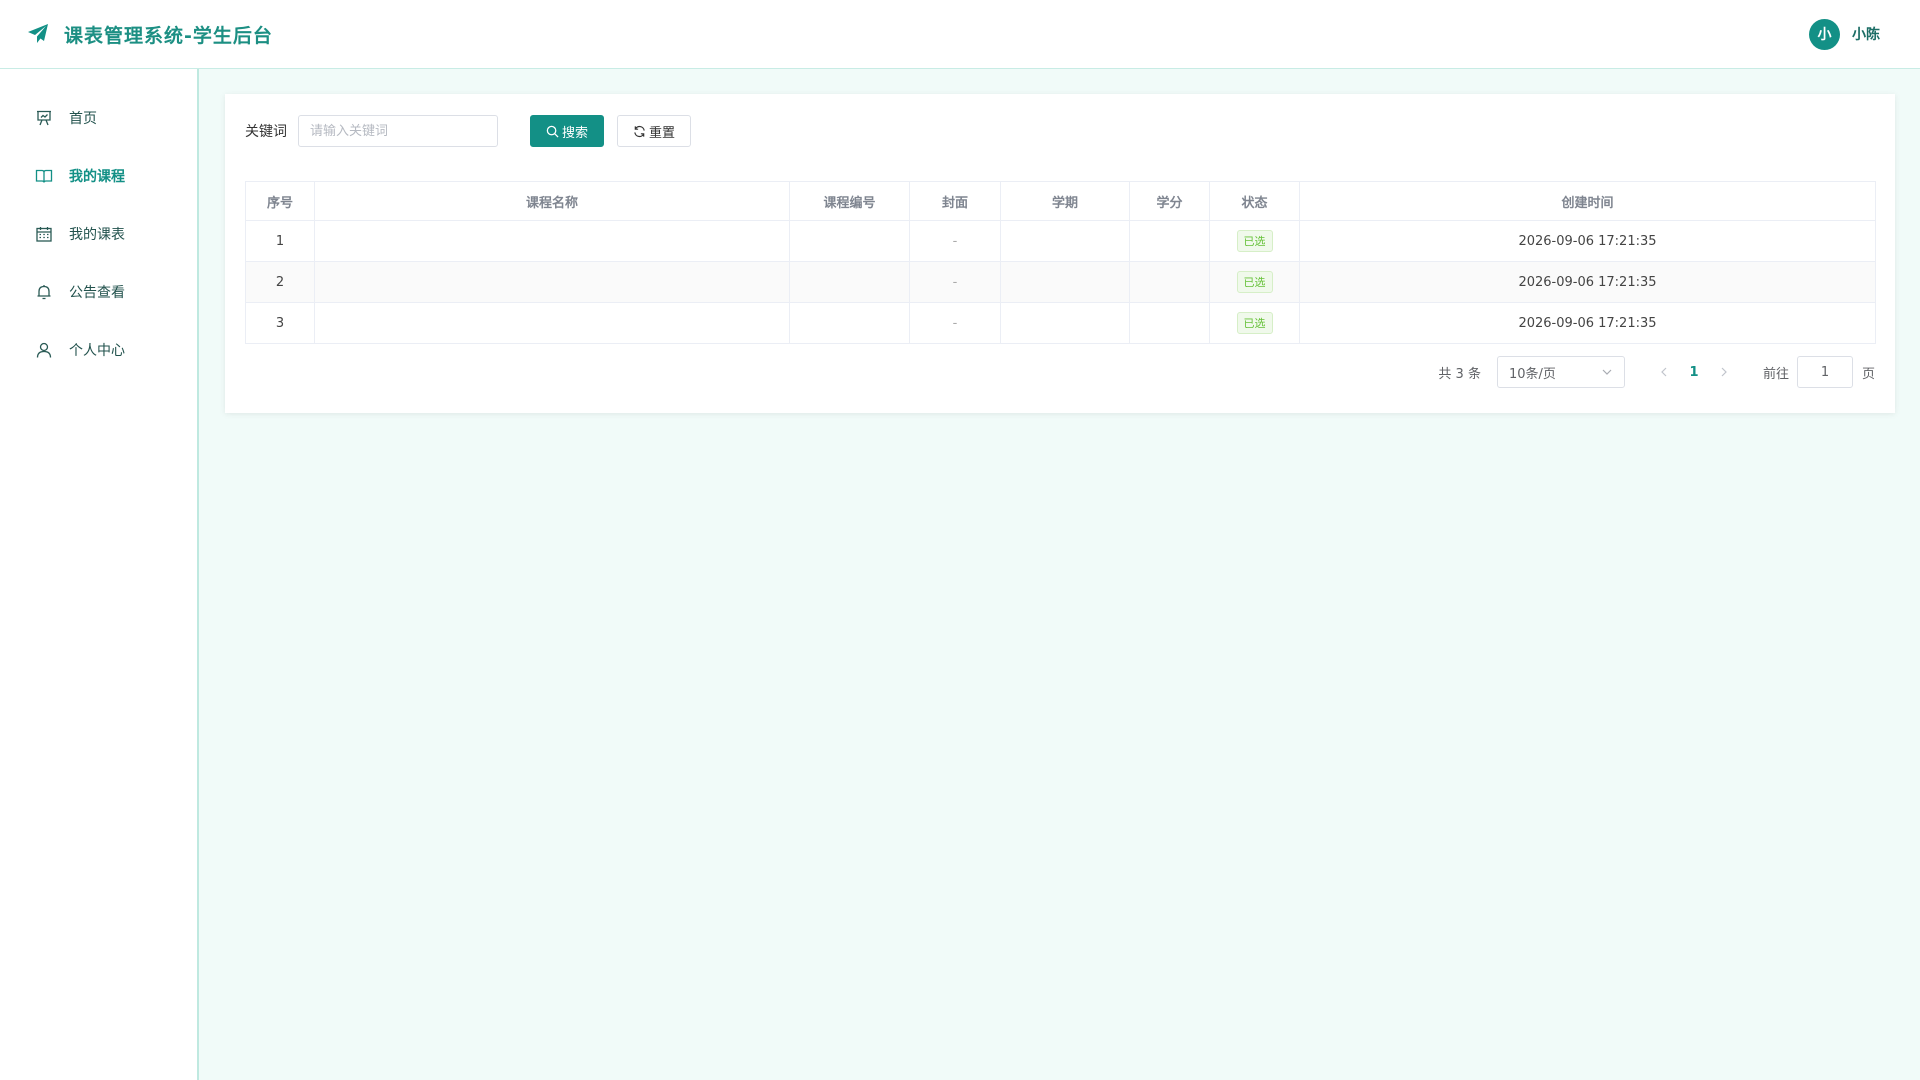 This screenshot has width=1920, height=1080. Describe the element at coordinates (849, 201) in the screenshot. I see `column-header: 课程编号` at that location.